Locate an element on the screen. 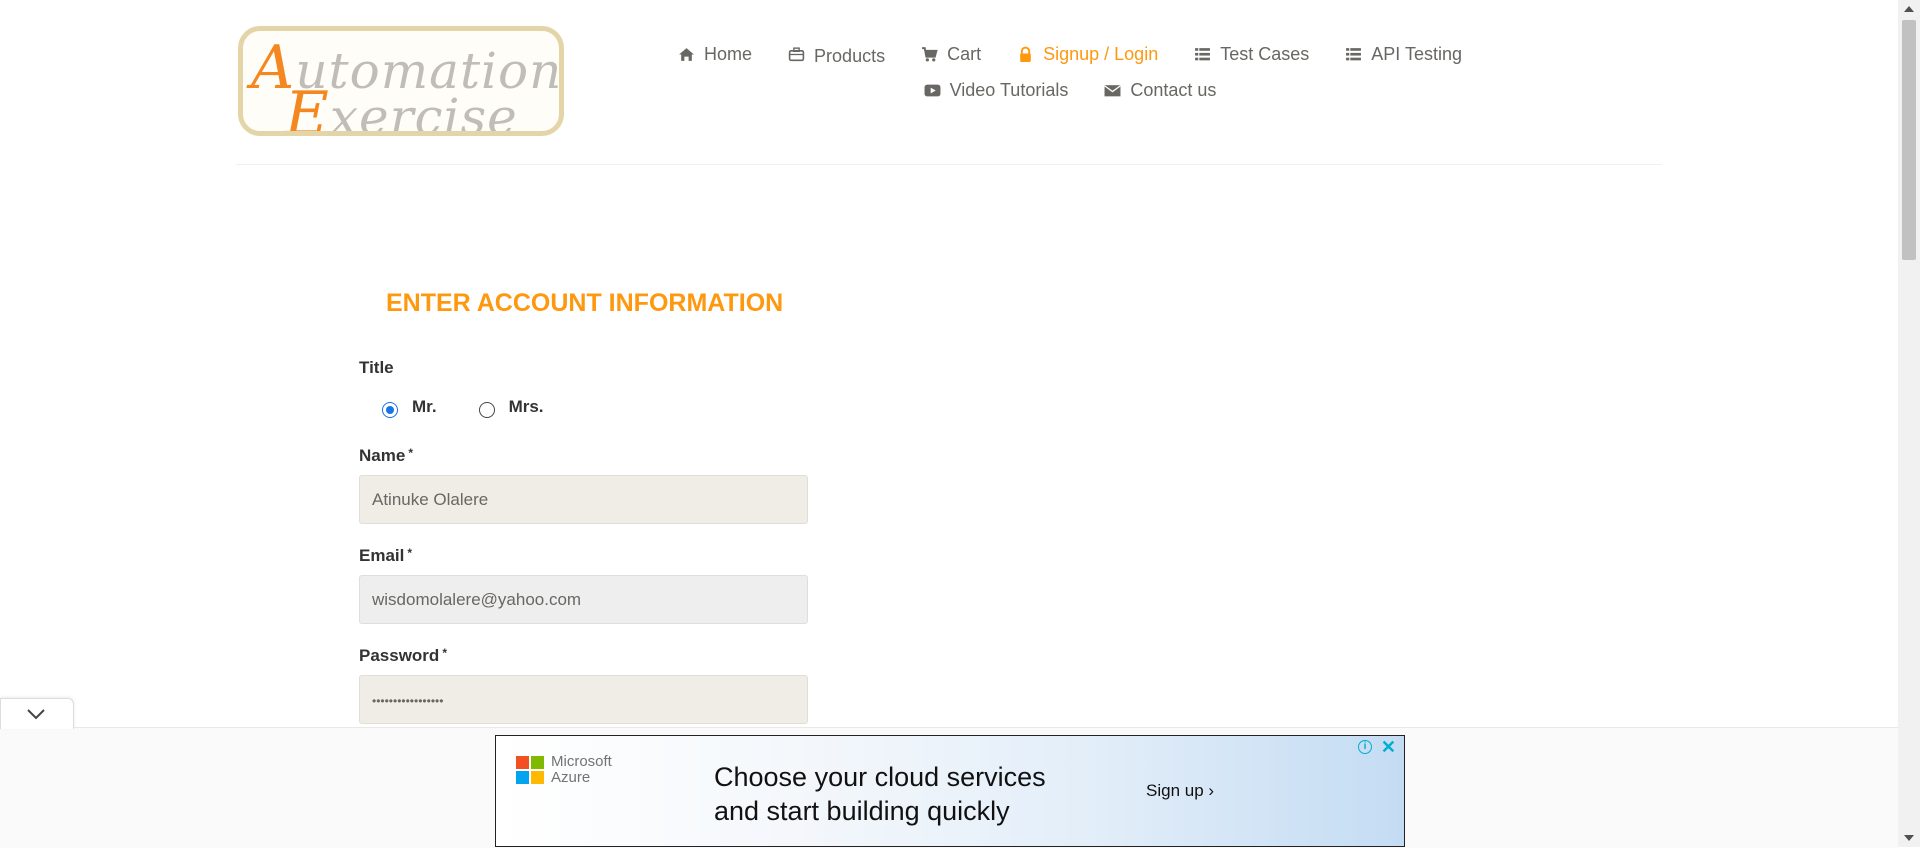 This screenshot has width=1920, height=848. chevron-down-icon is located at coordinates (36, 714).